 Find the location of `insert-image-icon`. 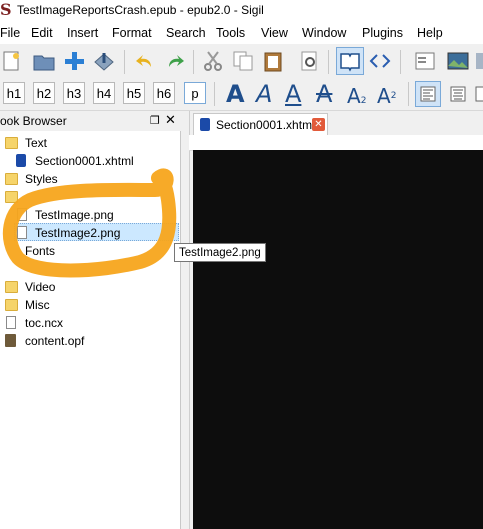

insert-image-icon is located at coordinates (458, 61).